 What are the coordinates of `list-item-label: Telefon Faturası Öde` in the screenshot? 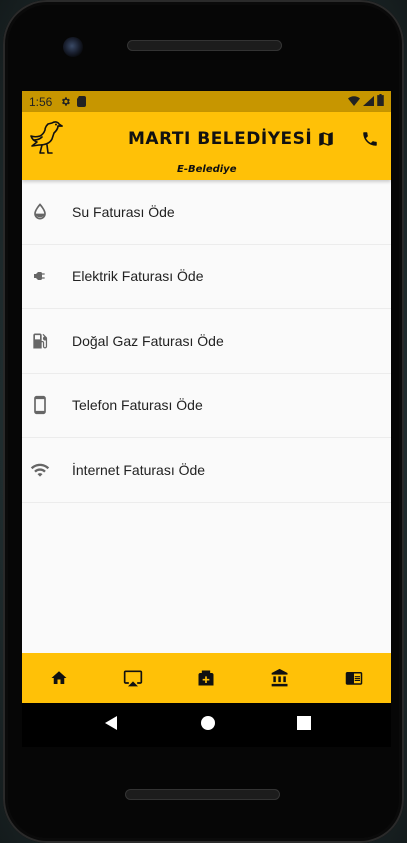 It's located at (137, 405).